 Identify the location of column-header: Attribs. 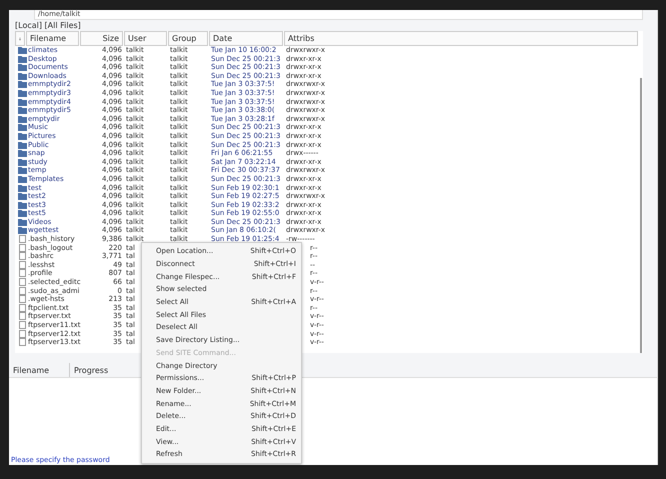
(461, 38).